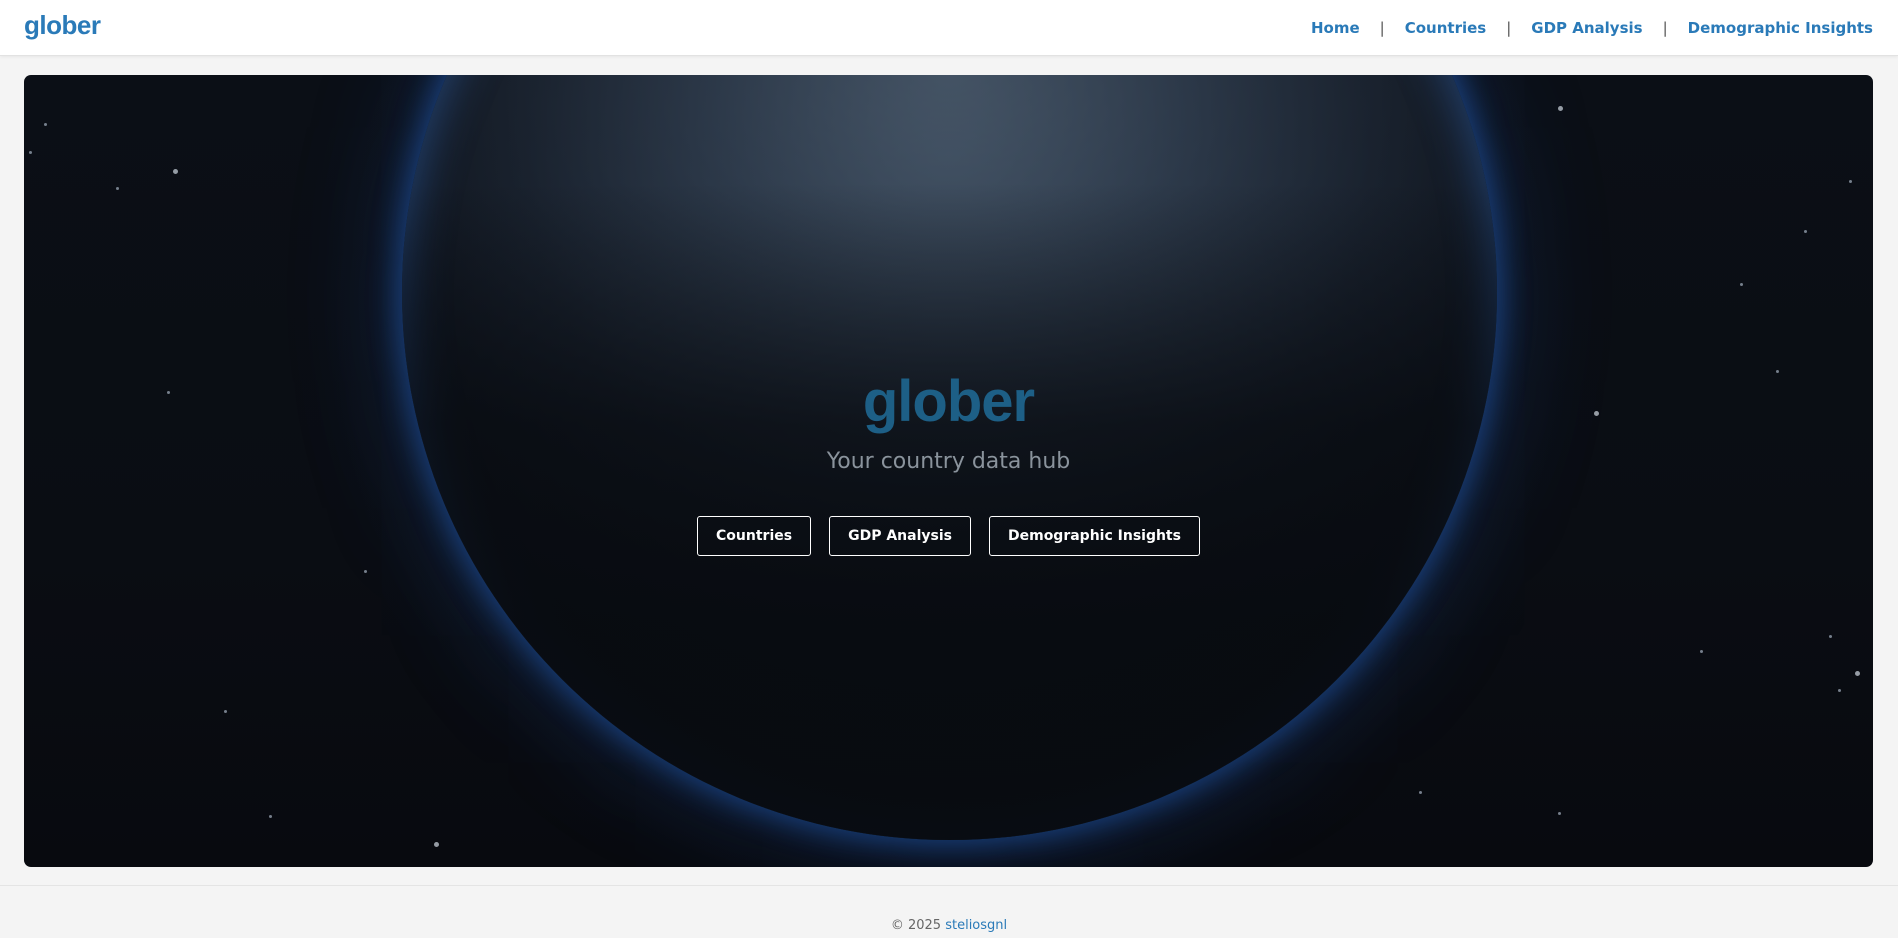  Describe the element at coordinates (900, 536) in the screenshot. I see `gdp-analysis-button: GDP Analysis` at that location.